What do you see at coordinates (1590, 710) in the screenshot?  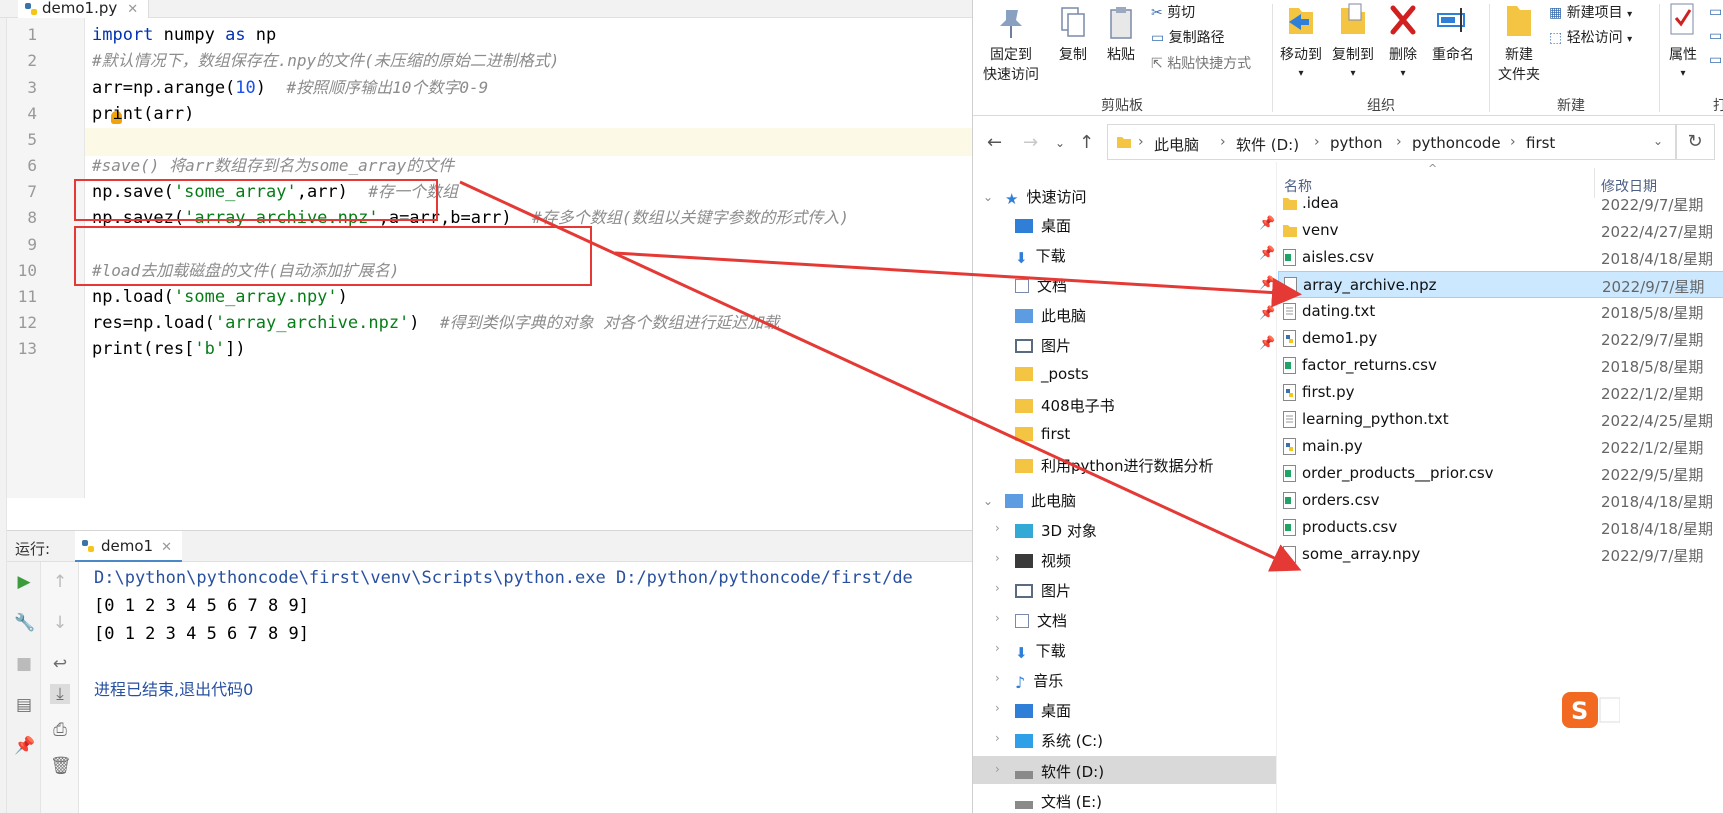 I see `sogou-ime-icon: S` at bounding box center [1590, 710].